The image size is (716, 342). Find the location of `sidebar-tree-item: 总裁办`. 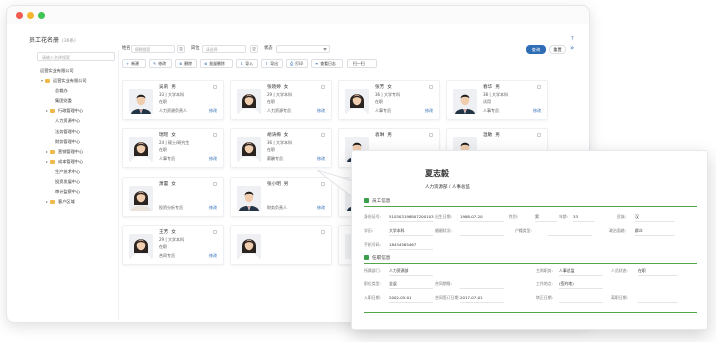

sidebar-tree-item: 总裁办 is located at coordinates (61, 91).